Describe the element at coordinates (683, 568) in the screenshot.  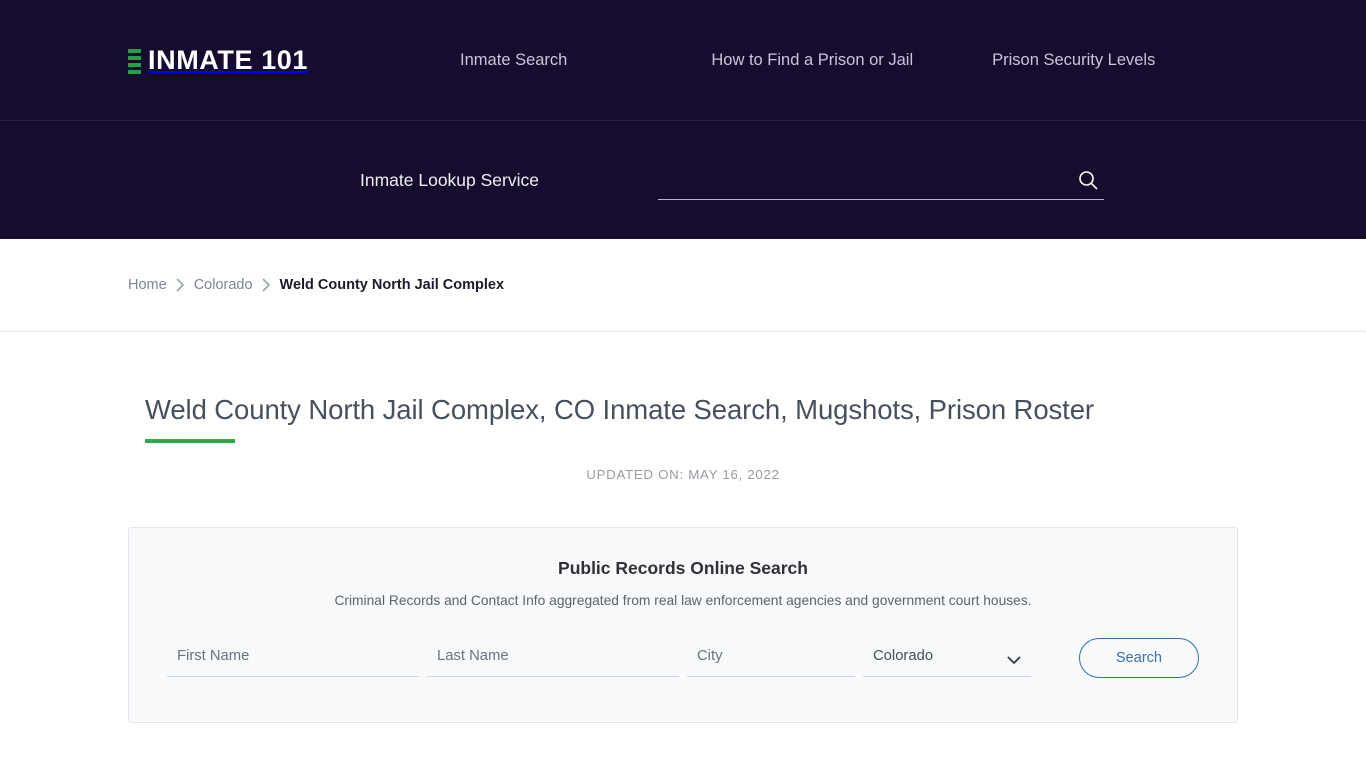
I see `card-title: Public Records Online Search` at that location.